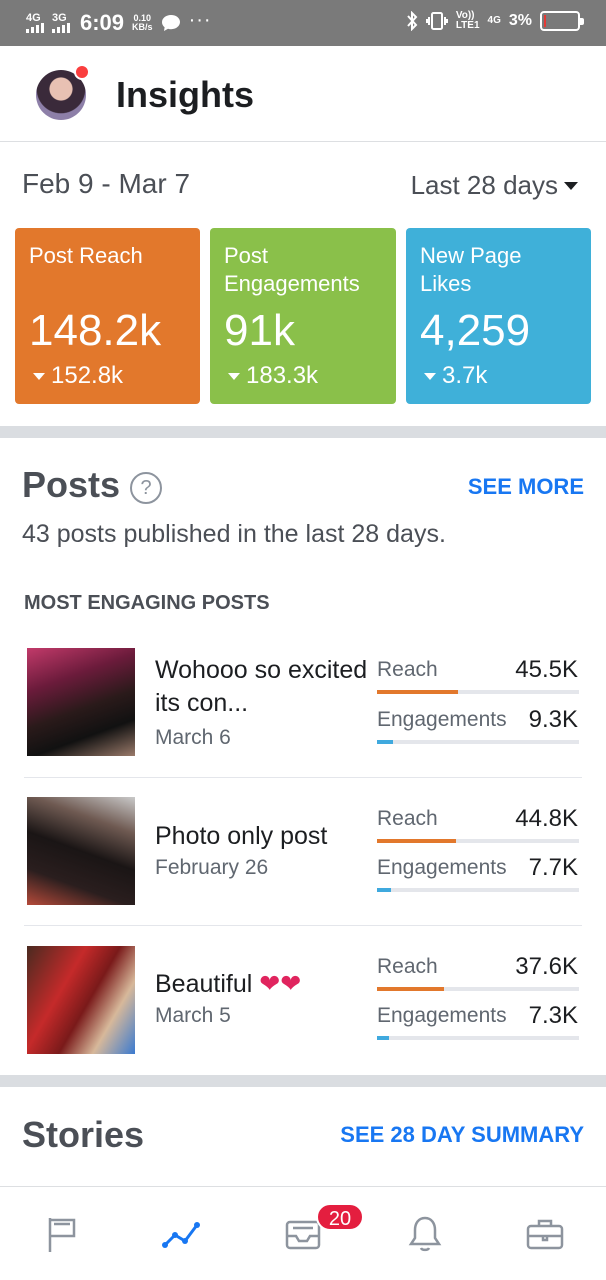  Describe the element at coordinates (546, 669) in the screenshot. I see `reach-value: 45.5K` at that location.